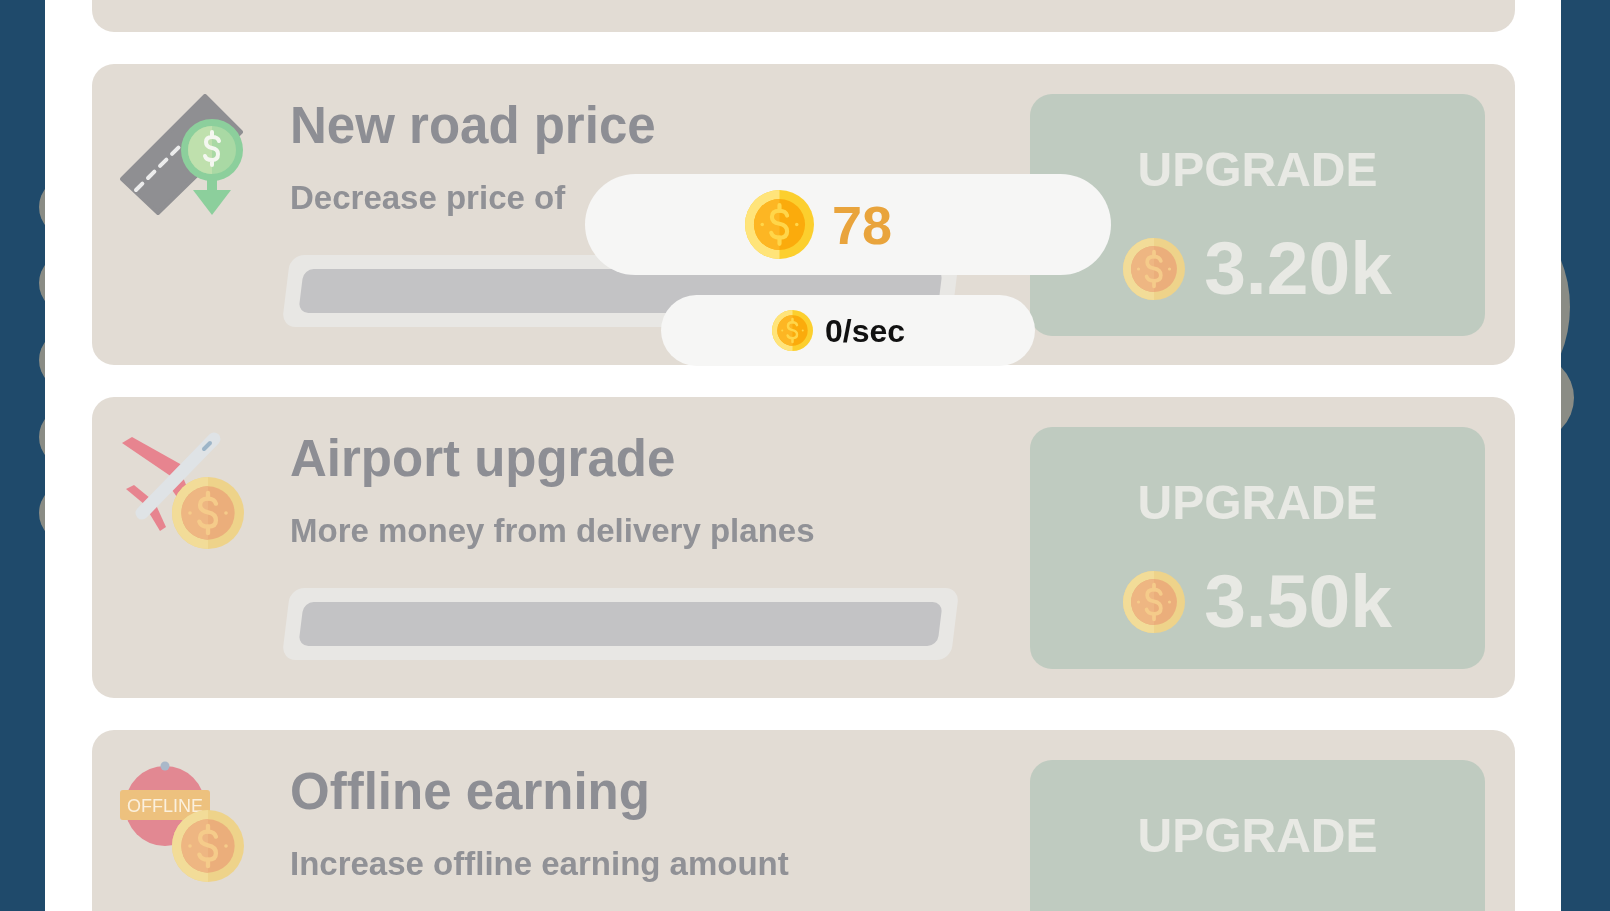 This screenshot has width=1610, height=911. Describe the element at coordinates (862, 224) in the screenshot. I see `coin-count: 78` at that location.